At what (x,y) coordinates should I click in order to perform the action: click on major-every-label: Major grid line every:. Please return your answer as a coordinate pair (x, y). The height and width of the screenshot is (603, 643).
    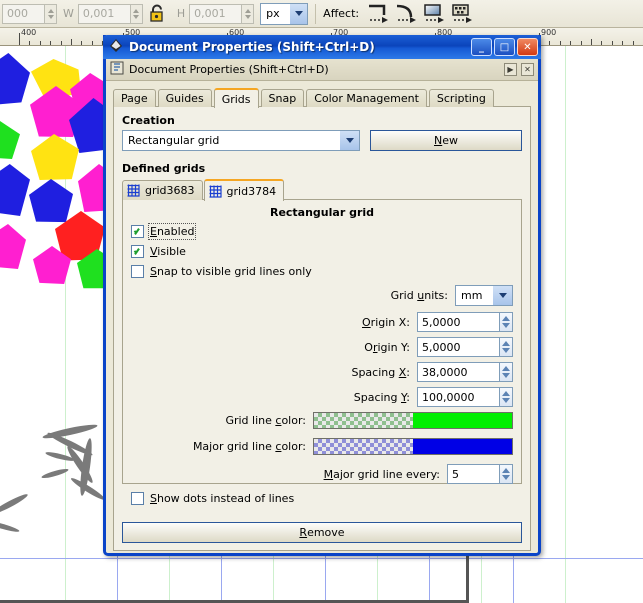
    Looking at the image, I should click on (381, 474).